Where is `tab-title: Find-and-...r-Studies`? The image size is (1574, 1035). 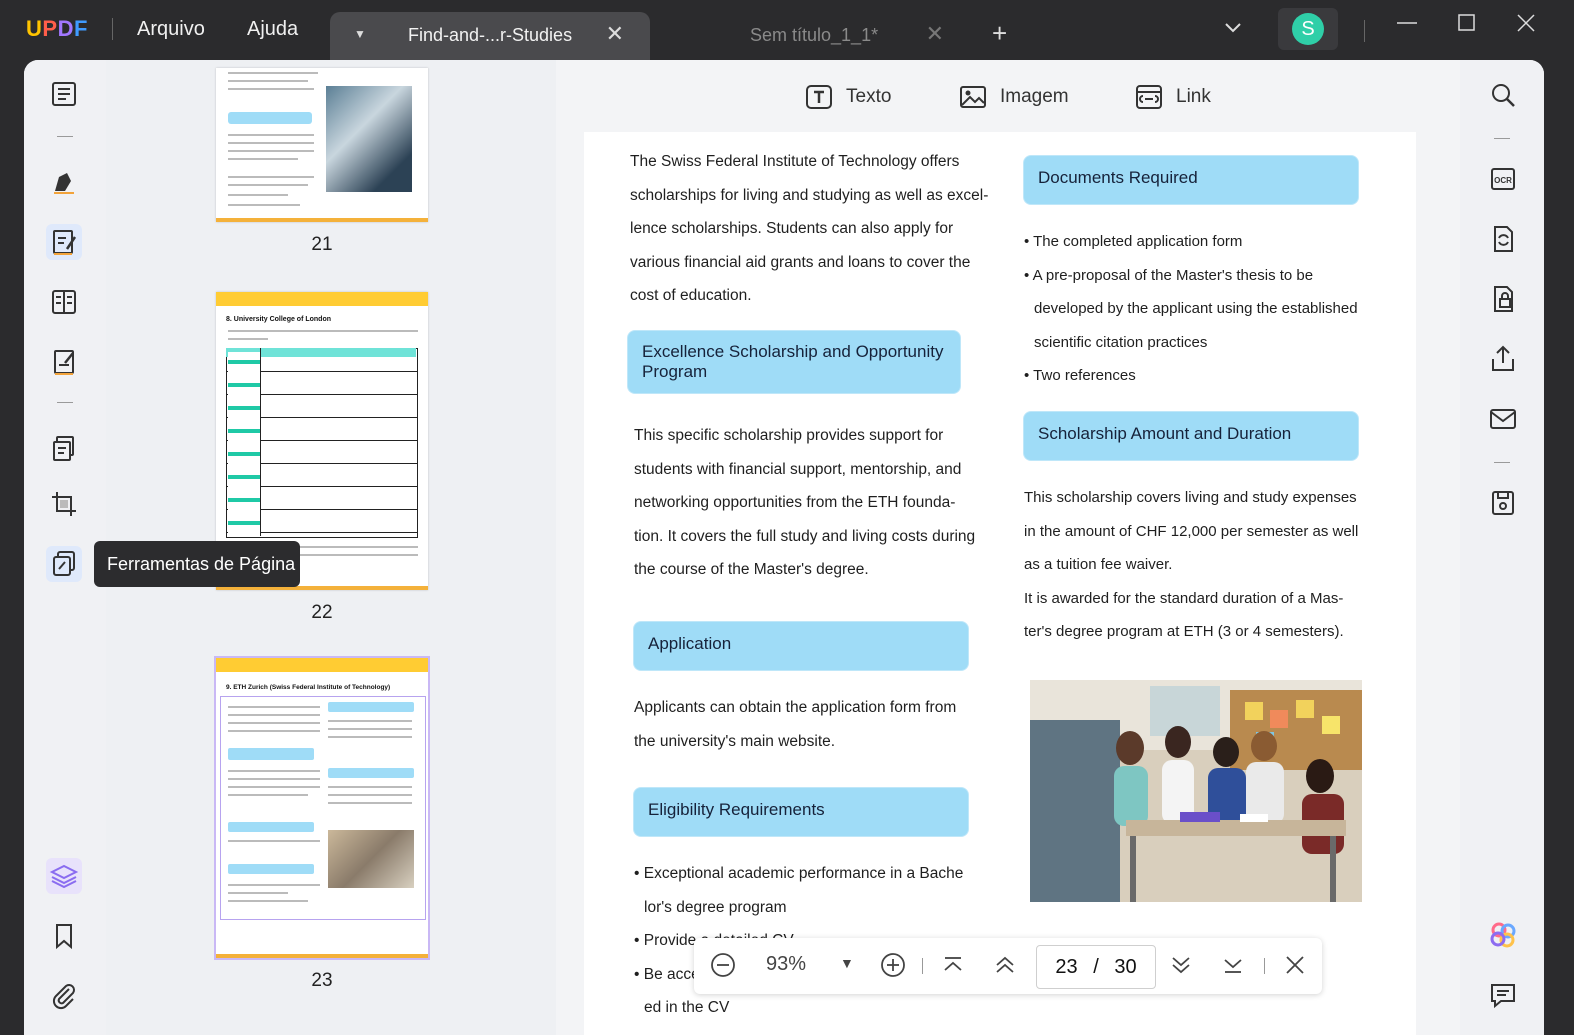
tab-title: Find-and-...r-Studies is located at coordinates (490, 35).